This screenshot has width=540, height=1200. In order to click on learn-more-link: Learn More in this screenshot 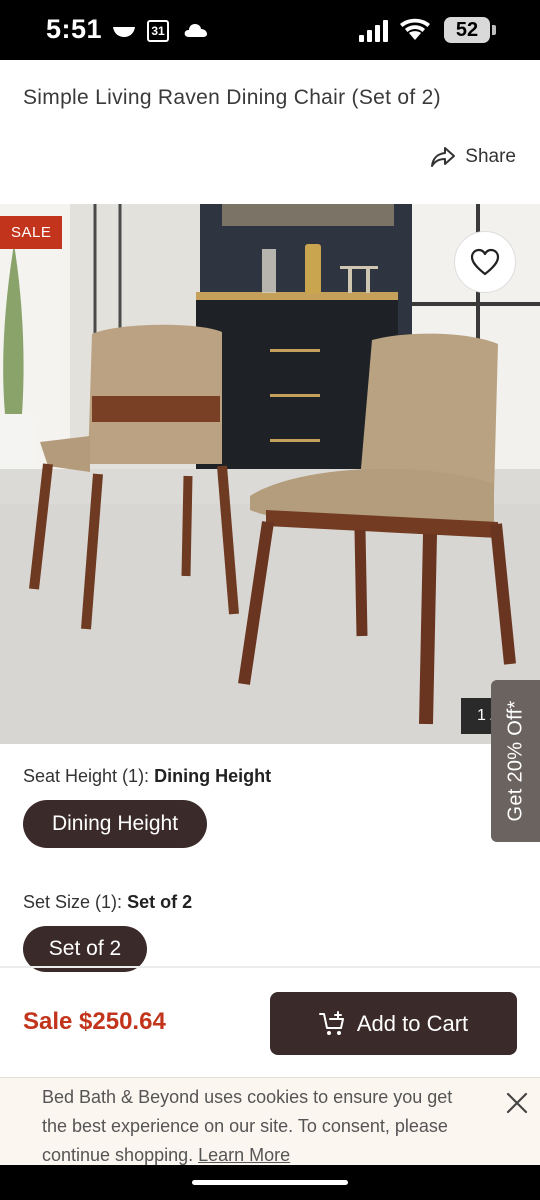, I will do `click(244, 1155)`.